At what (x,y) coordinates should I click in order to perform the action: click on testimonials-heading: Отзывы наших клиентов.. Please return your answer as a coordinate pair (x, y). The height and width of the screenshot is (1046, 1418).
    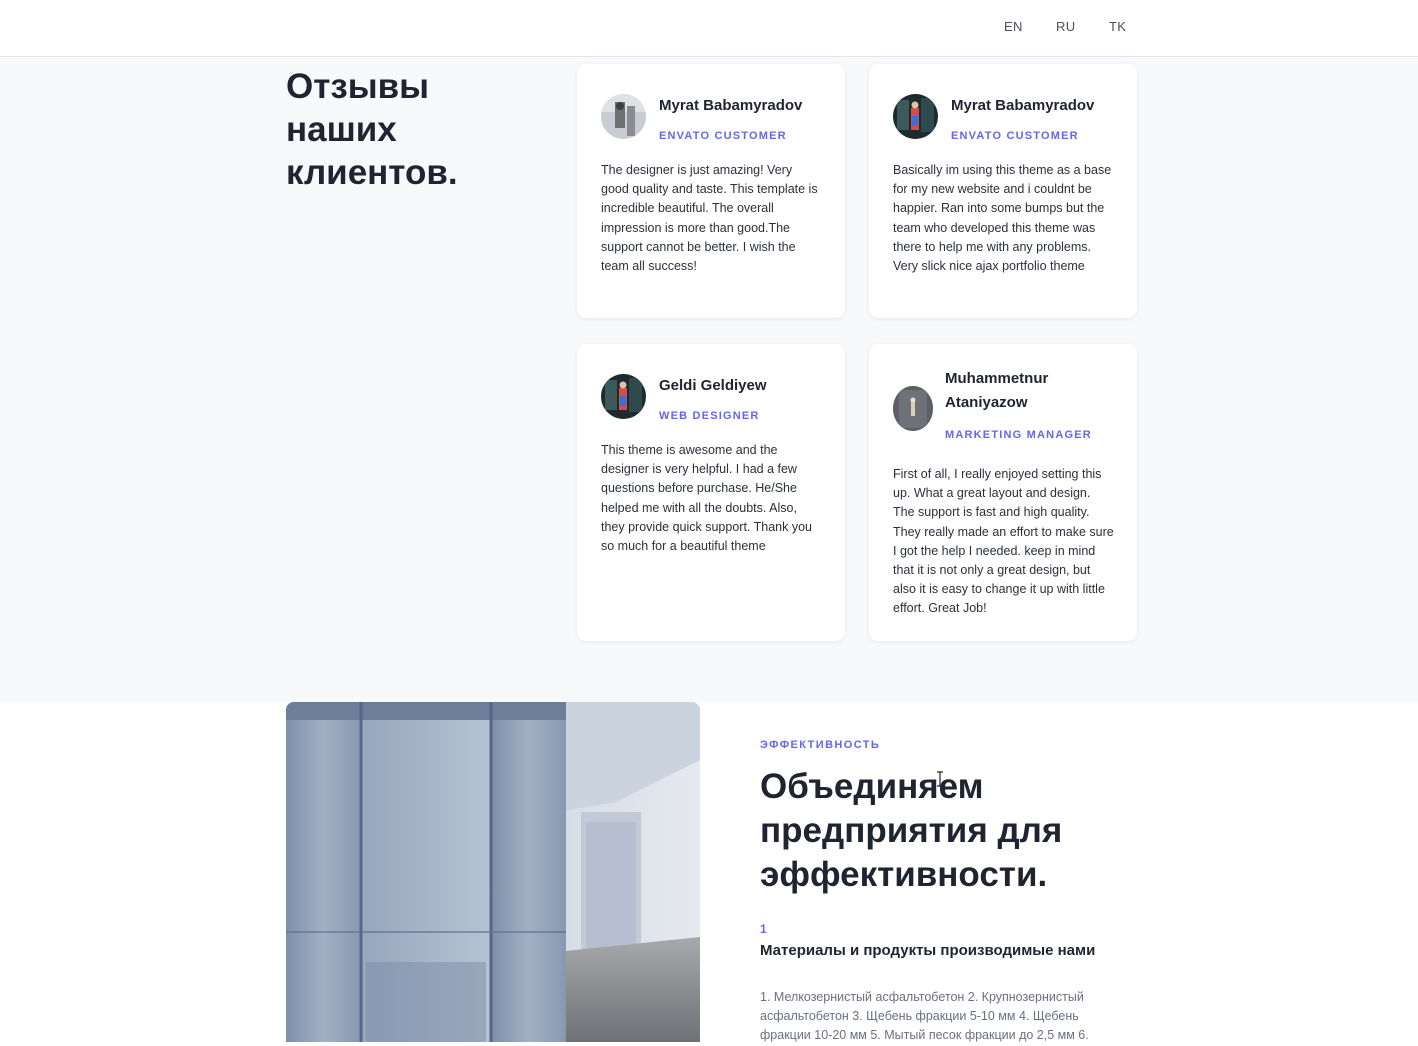
    Looking at the image, I should click on (372, 129).